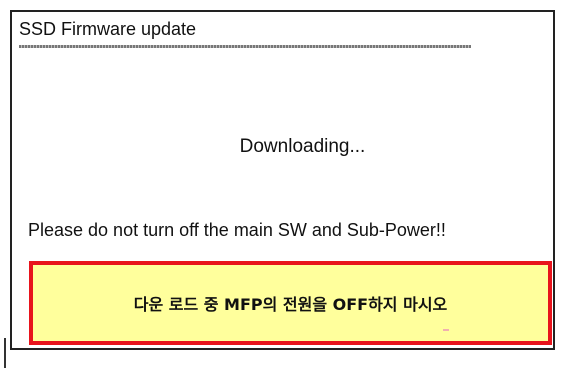 The image size is (561, 373). Describe the element at coordinates (5, 353) in the screenshot. I see `window-edge-stub` at that location.